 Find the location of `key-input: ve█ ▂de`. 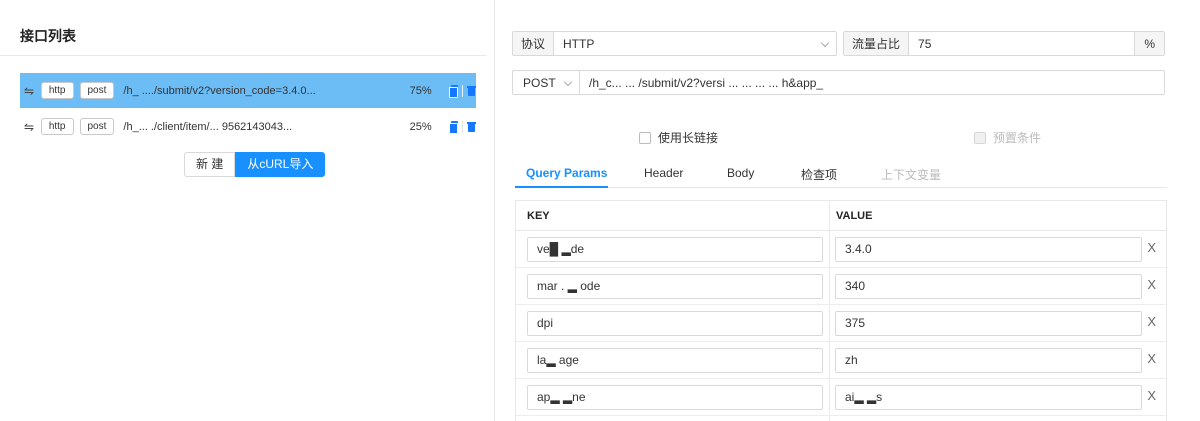

key-input: ve█ ▂de is located at coordinates (675, 249).